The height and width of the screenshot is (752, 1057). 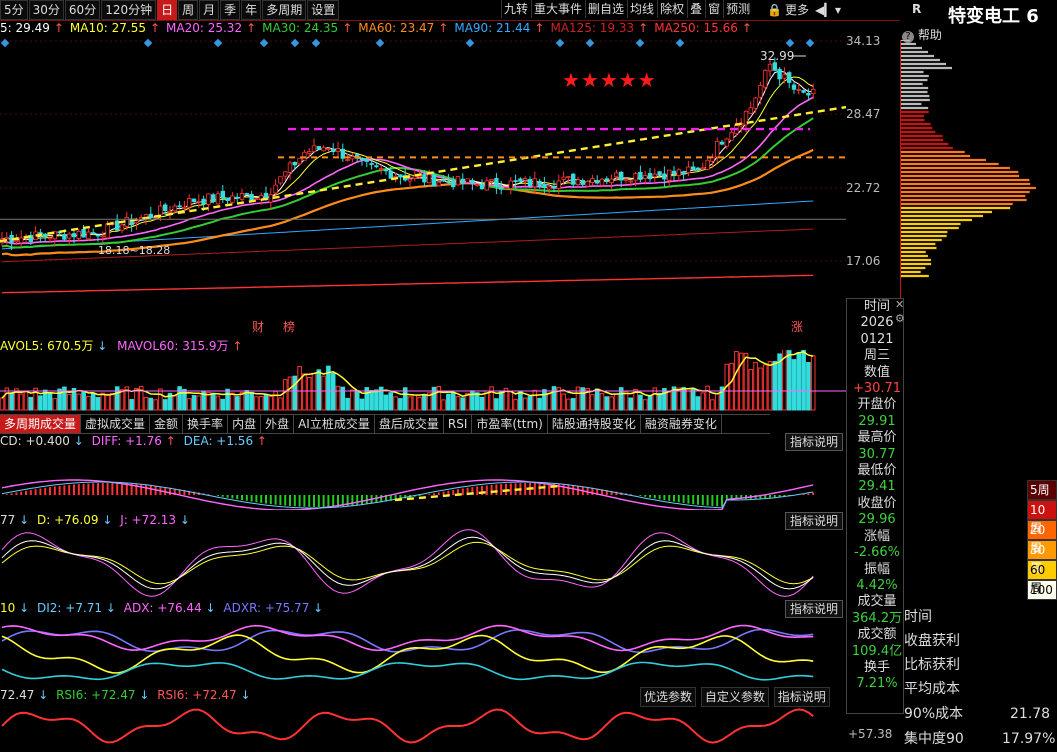 What do you see at coordinates (41, 424) in the screenshot?
I see `indicator-tab: 多周期成交量` at bounding box center [41, 424].